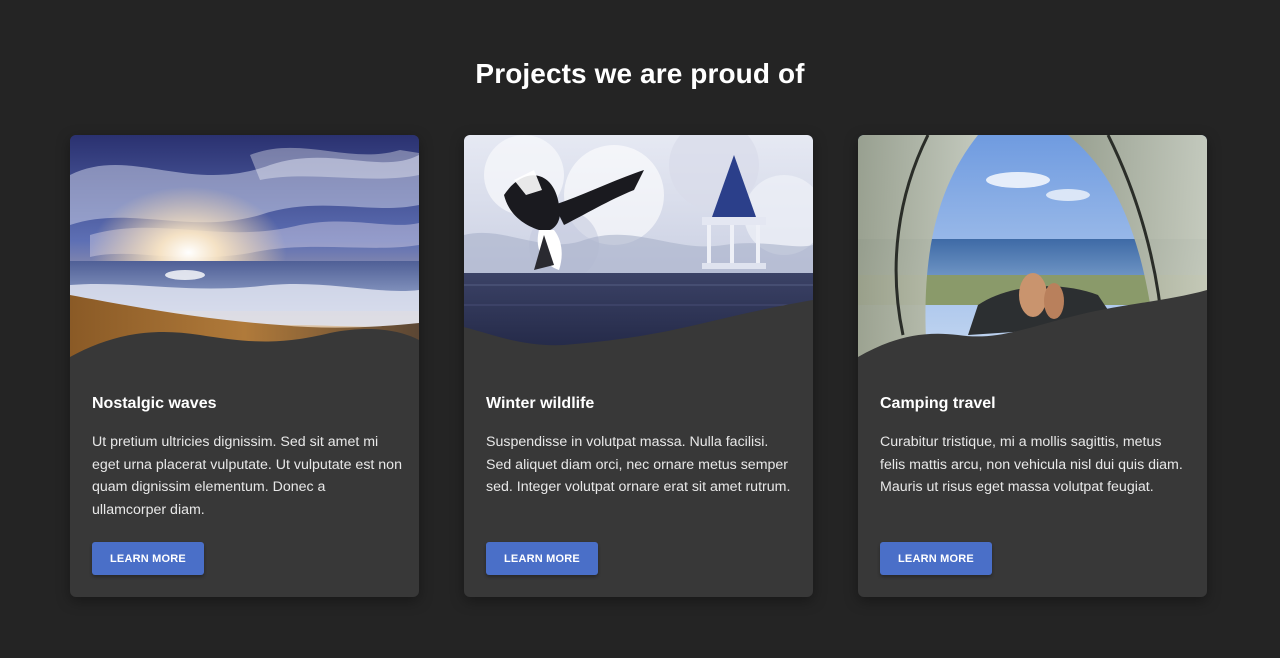  I want to click on card-title: Nostalgic waves, so click(154, 403).